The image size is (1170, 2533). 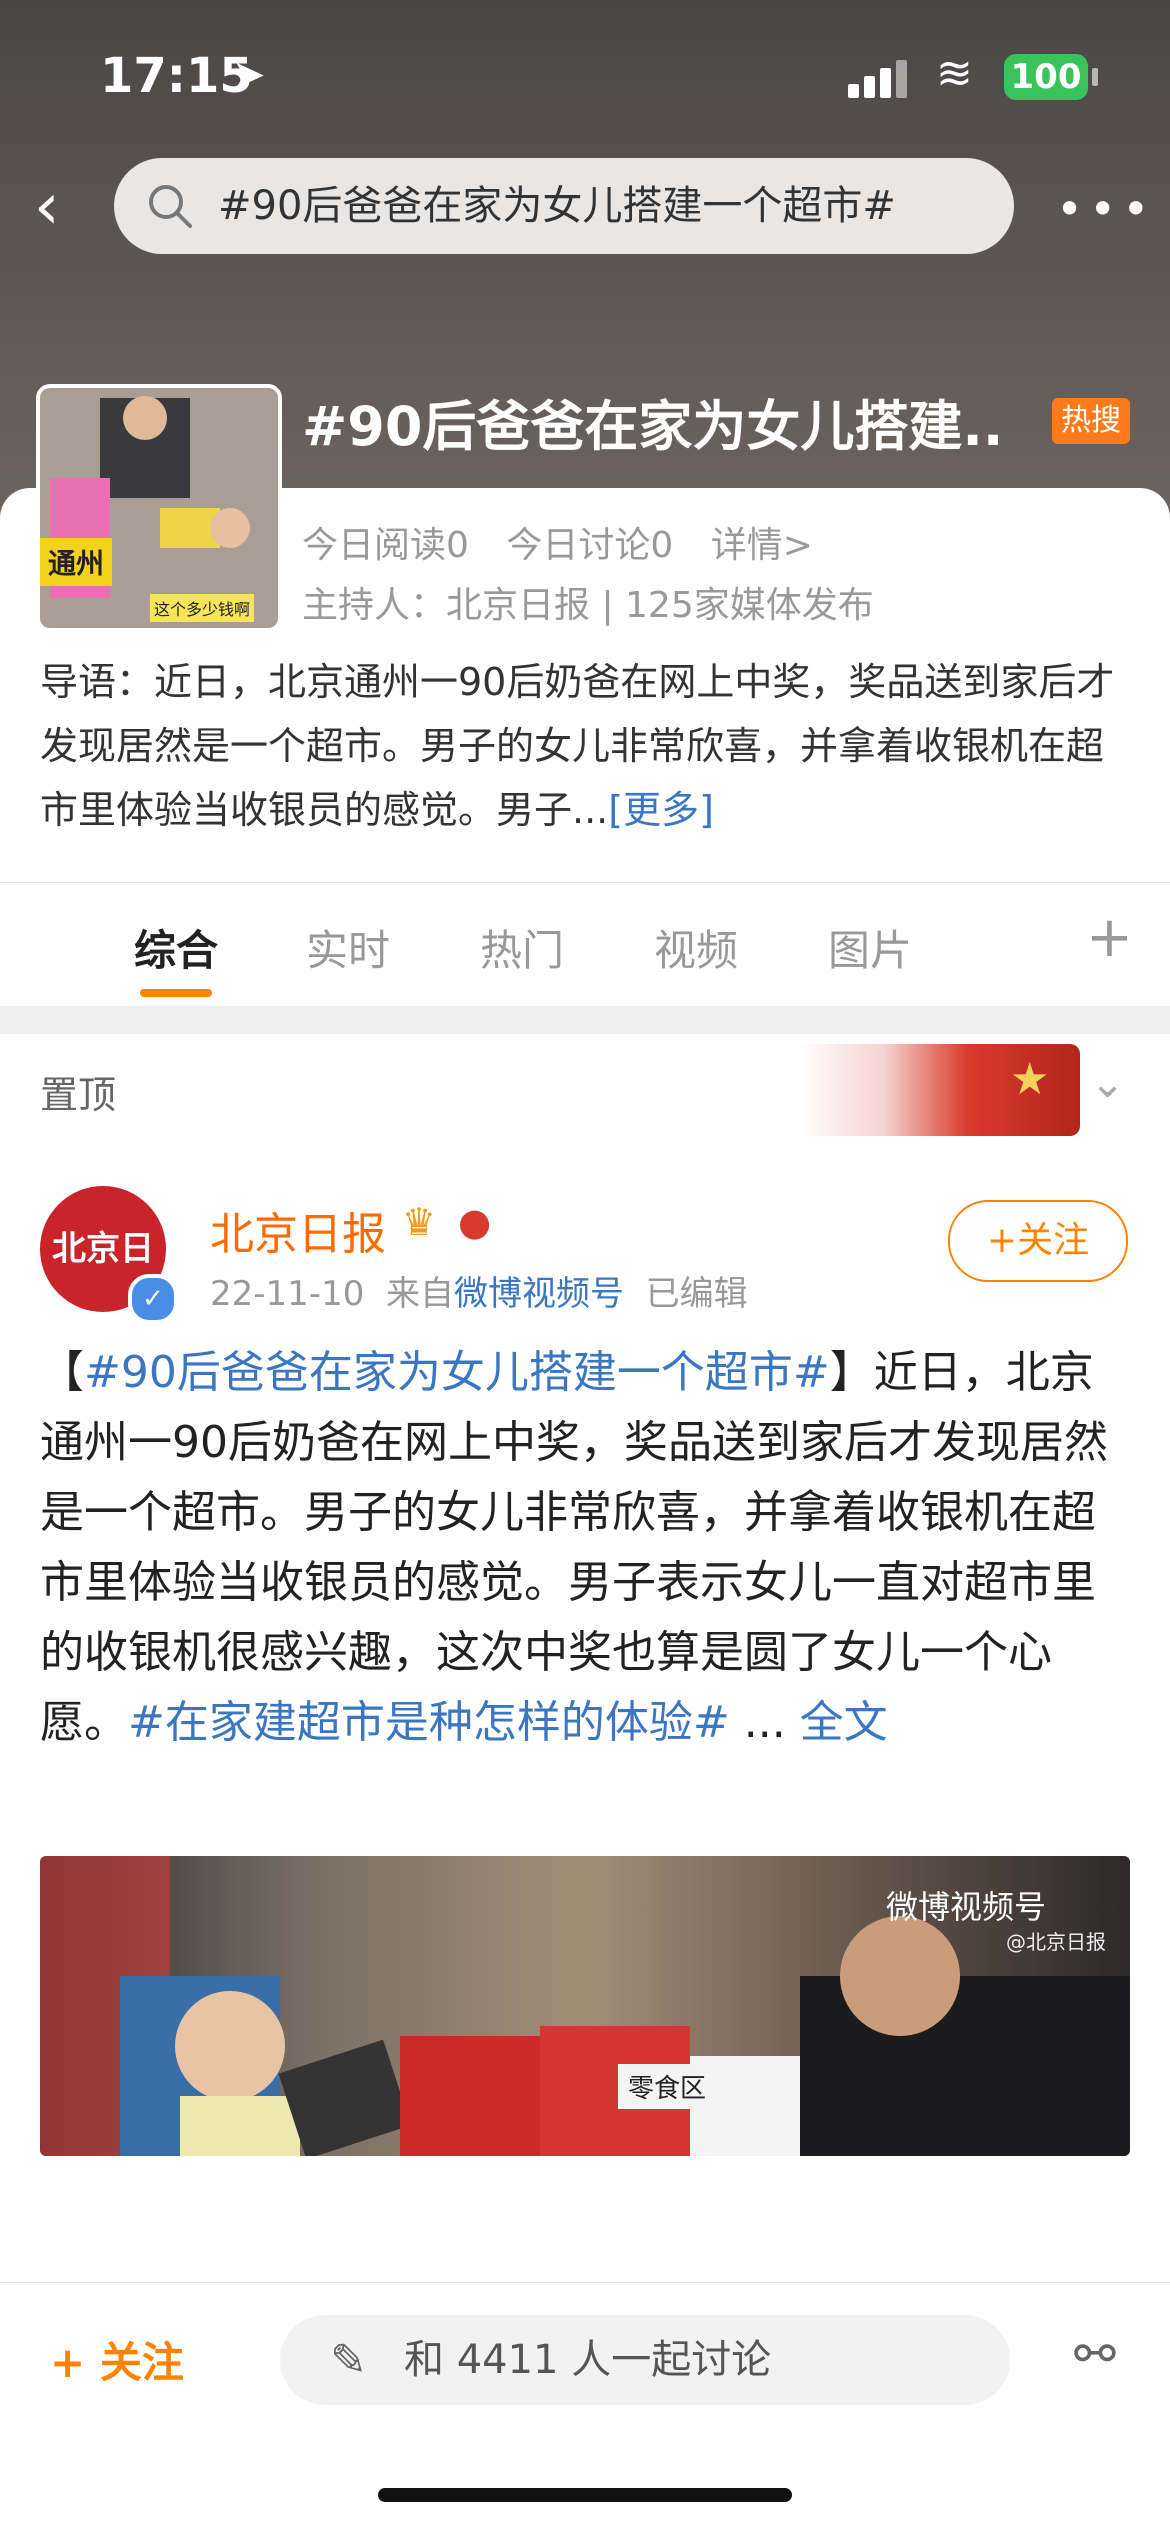 What do you see at coordinates (419, 1222) in the screenshot?
I see `medal-icon: ♛` at bounding box center [419, 1222].